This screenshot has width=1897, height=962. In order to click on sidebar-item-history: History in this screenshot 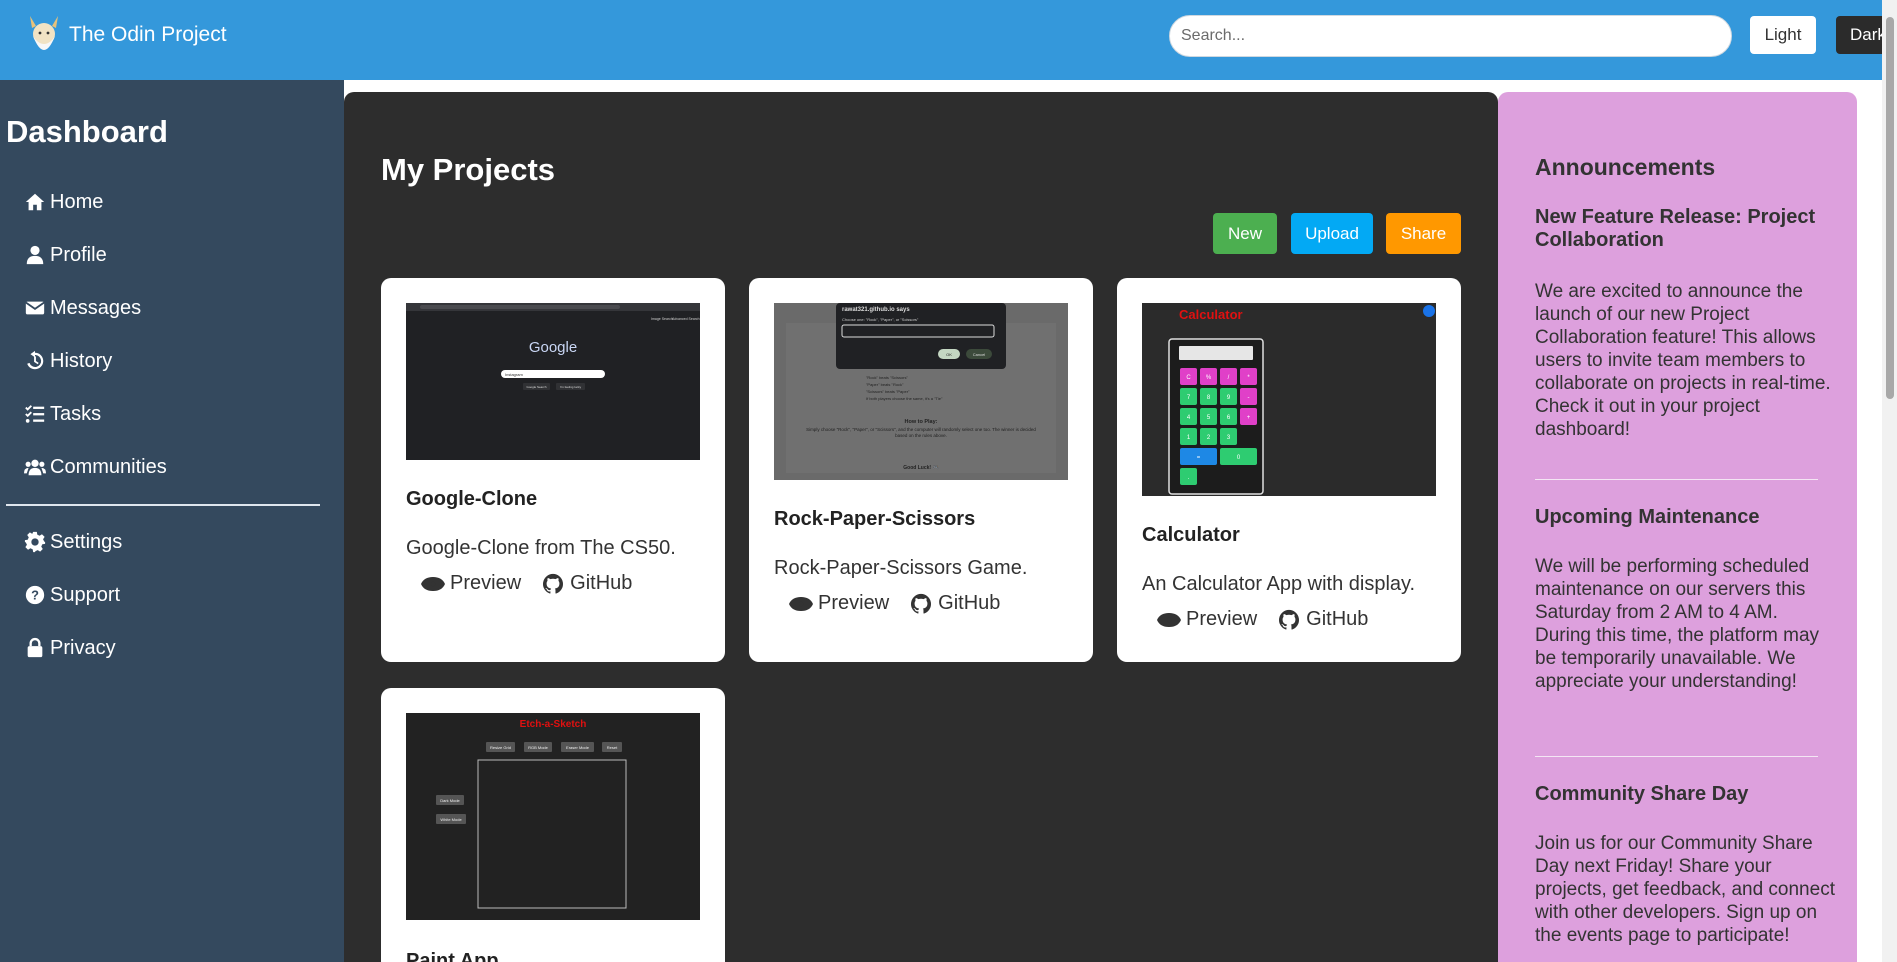, I will do `click(68, 361)`.